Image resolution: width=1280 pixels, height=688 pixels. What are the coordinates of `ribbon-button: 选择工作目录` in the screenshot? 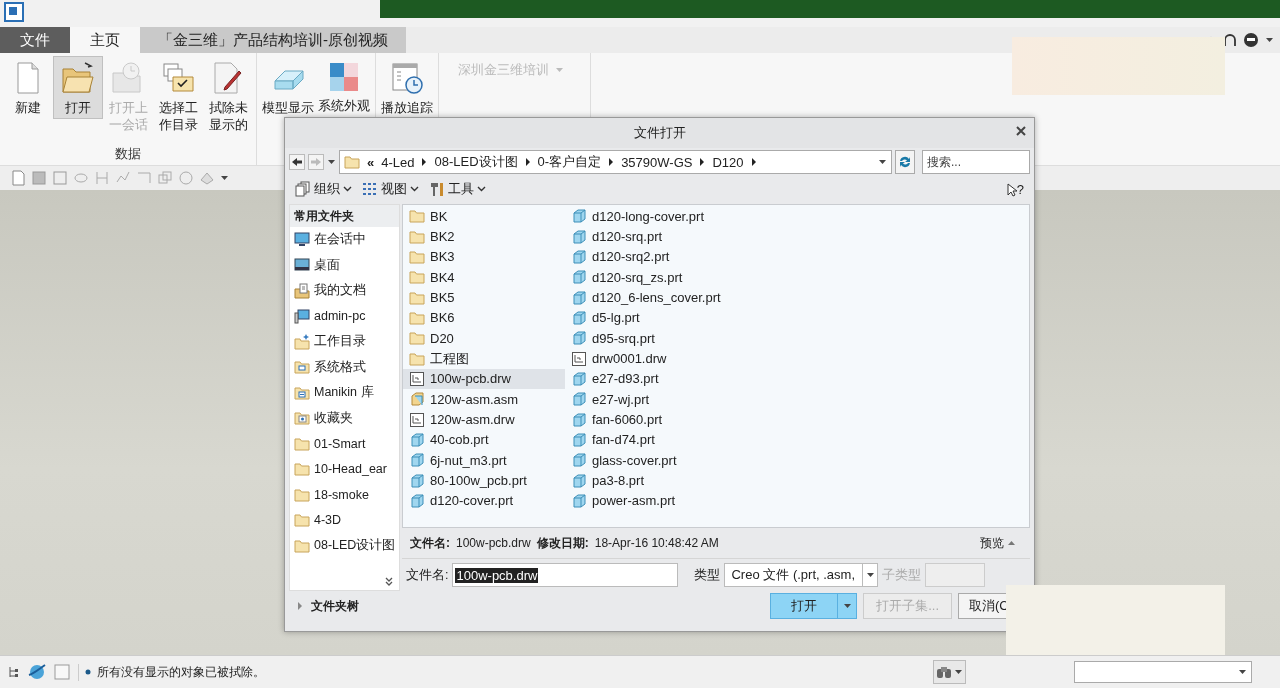 It's located at (178, 96).